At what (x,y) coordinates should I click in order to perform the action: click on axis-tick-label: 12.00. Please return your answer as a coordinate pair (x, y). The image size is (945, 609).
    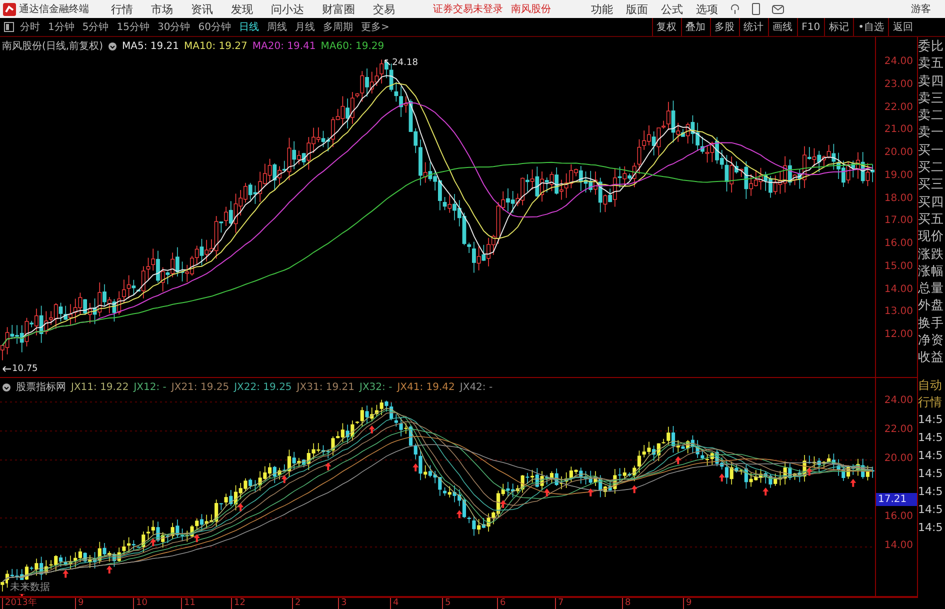
    Looking at the image, I should click on (898, 334).